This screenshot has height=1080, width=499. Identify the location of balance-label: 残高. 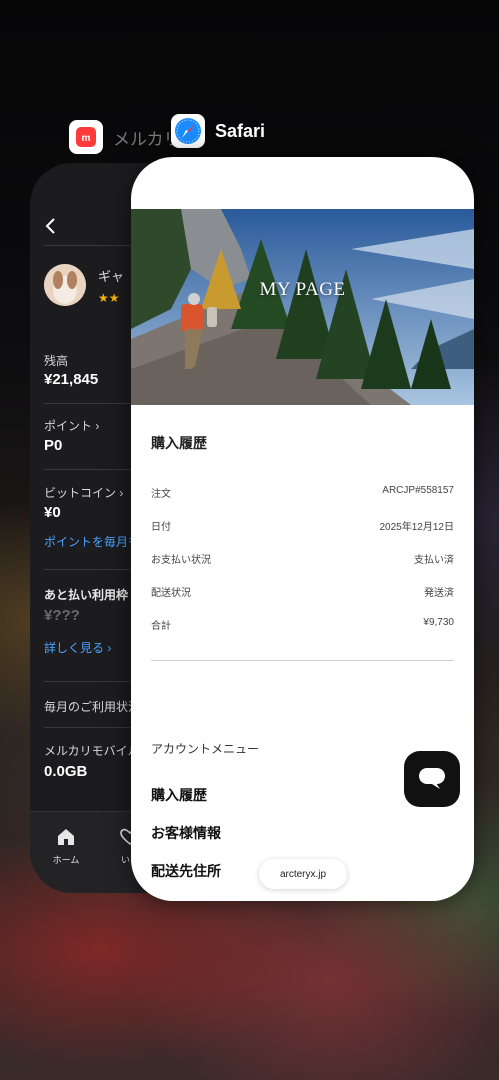
(56, 361).